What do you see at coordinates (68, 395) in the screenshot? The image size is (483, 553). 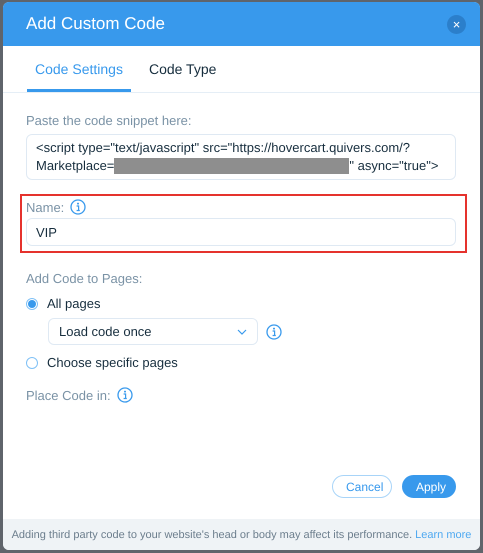 I see `section-label: Place Code in:` at bounding box center [68, 395].